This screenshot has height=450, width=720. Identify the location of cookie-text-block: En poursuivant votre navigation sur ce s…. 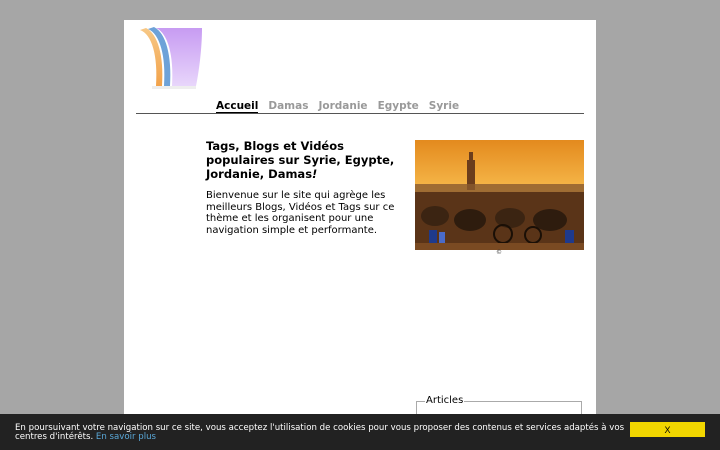
(320, 433).